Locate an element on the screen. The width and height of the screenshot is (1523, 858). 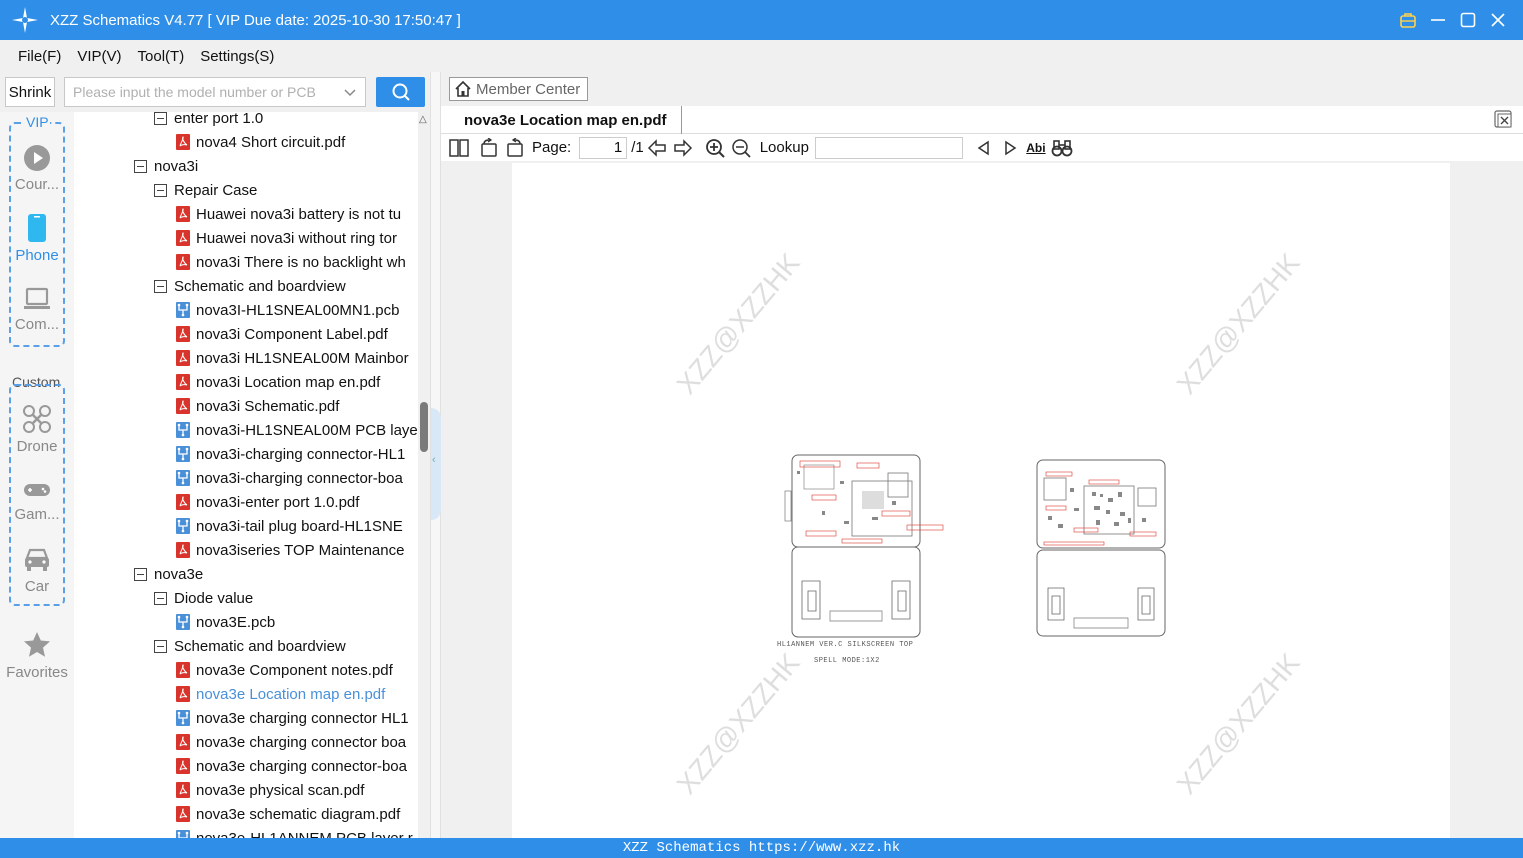
tree-folder: nova3e is located at coordinates (168, 574).